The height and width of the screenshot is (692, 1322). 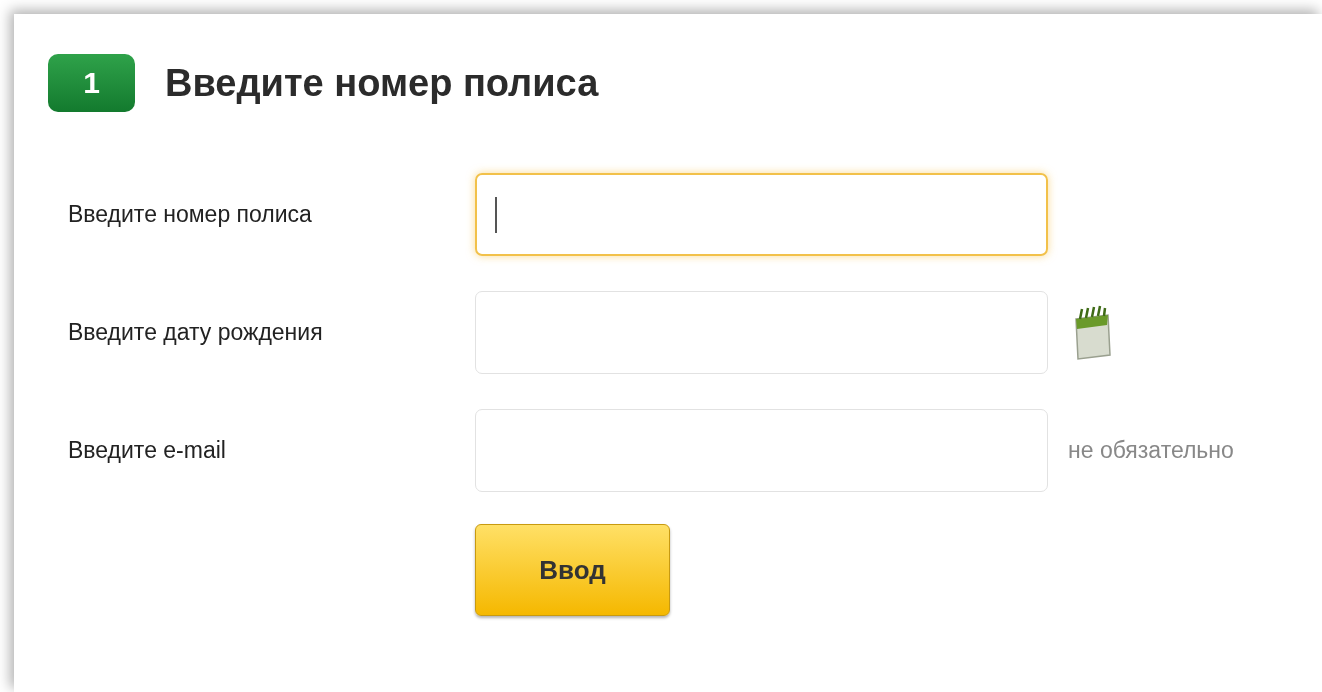 What do you see at coordinates (147, 450) in the screenshot?
I see `field-label: Введите e-mail` at bounding box center [147, 450].